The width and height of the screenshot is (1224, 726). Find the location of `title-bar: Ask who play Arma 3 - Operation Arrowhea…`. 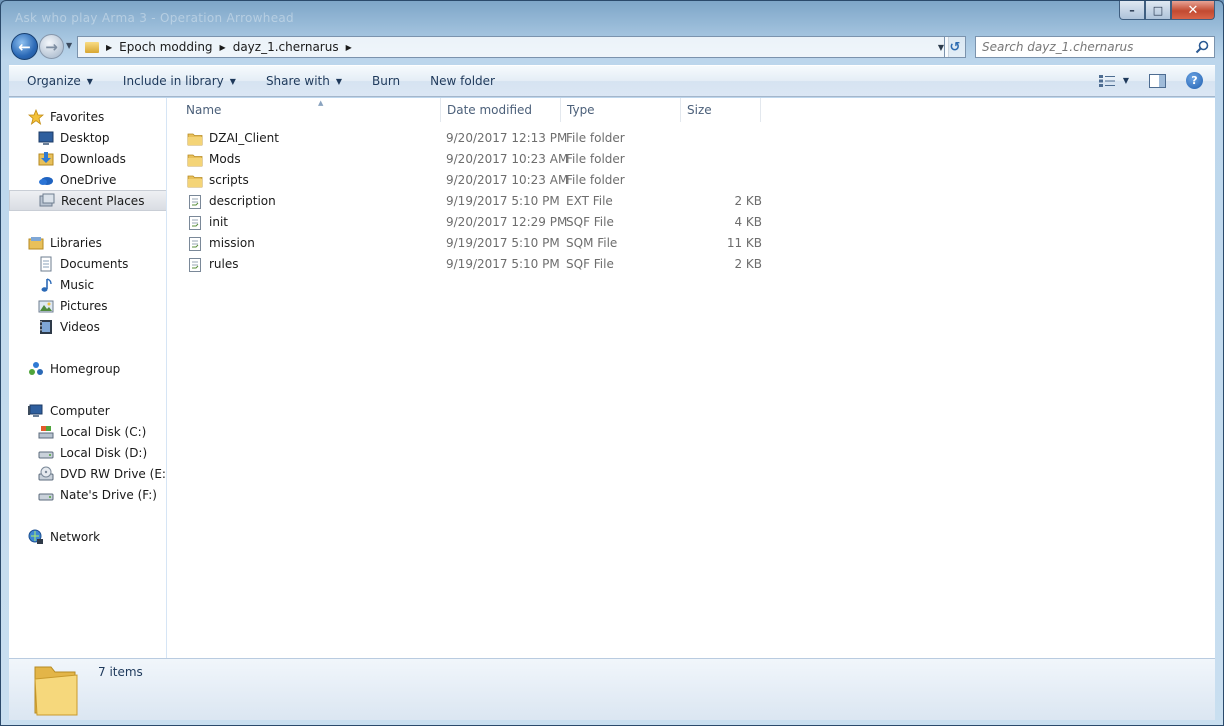

title-bar: Ask who play Arma 3 - Operation Arrowhea… is located at coordinates (612, 16).